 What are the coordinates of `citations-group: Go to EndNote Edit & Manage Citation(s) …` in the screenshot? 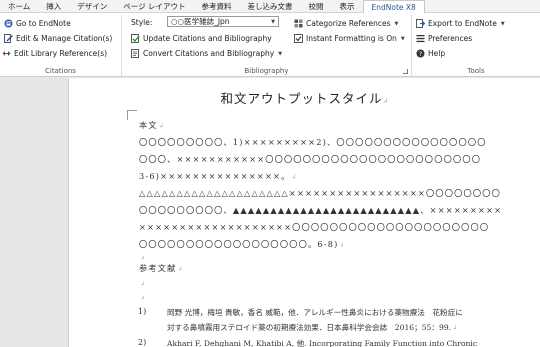 It's located at (61, 45).